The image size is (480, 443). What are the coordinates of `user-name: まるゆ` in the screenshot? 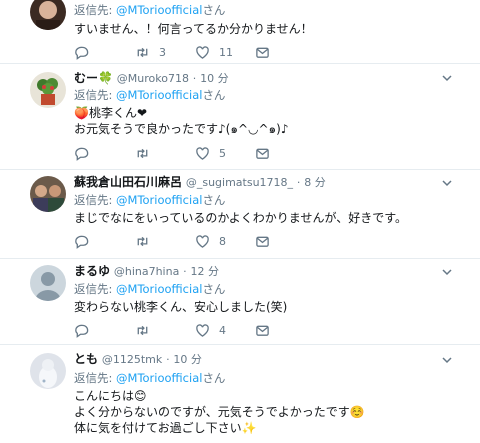 It's located at (92, 271).